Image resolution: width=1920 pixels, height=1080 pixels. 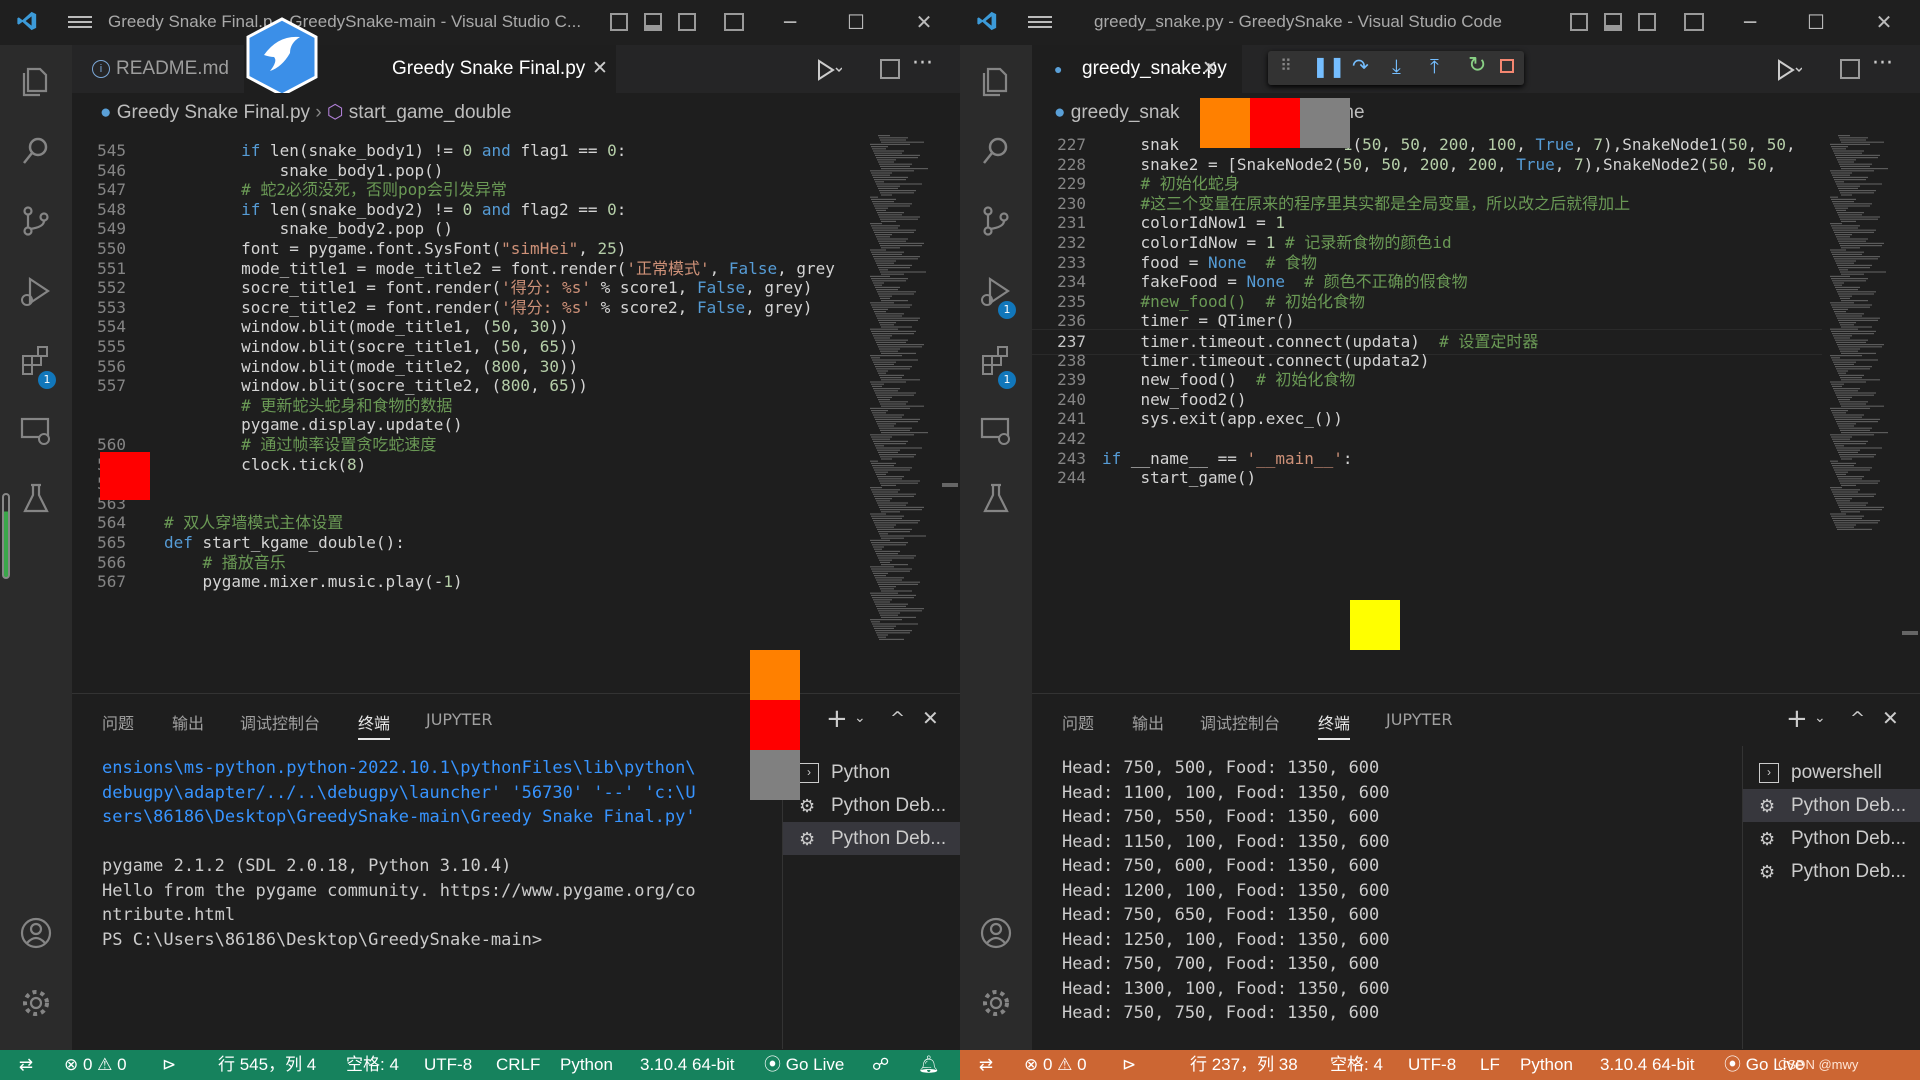 What do you see at coordinates (1490, 1065) in the screenshot?
I see `eol: LF` at bounding box center [1490, 1065].